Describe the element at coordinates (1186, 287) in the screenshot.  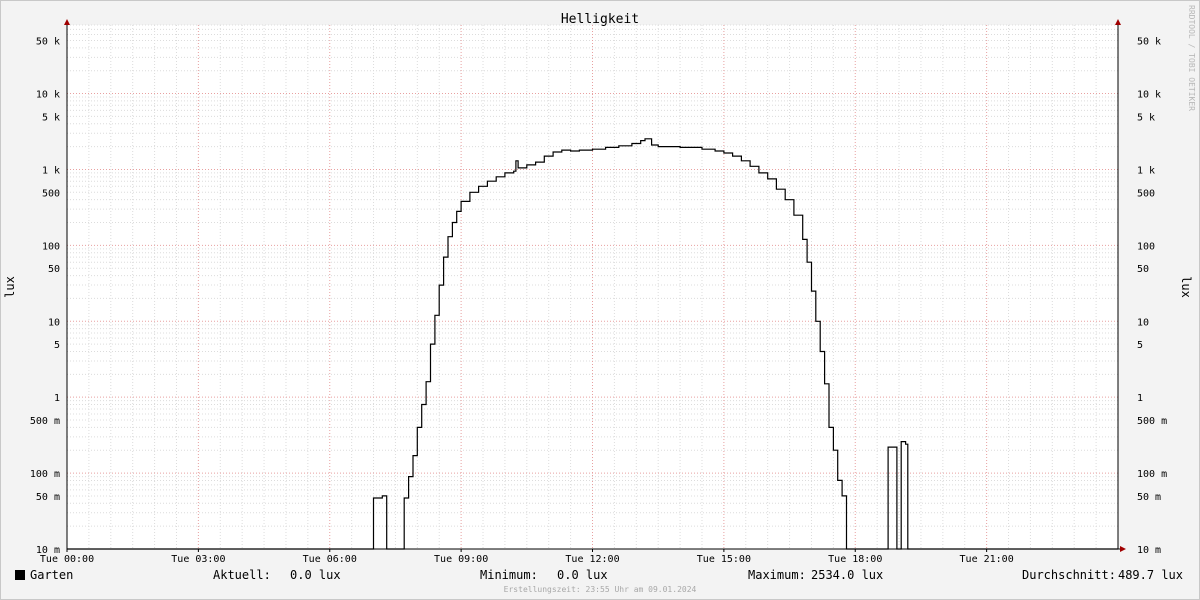
I see `y-axis-label-right: lux` at that location.